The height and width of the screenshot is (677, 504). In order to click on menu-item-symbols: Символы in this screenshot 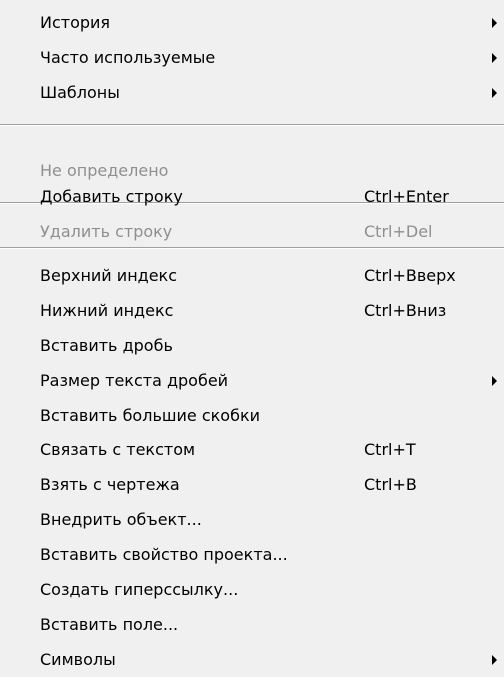, I will do `click(252, 660)`.